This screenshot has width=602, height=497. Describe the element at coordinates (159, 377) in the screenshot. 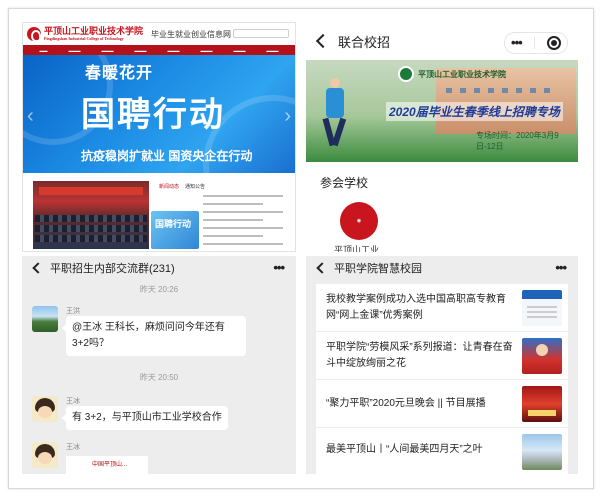

I see `message-timestamp: 昨天 20:50` at that location.